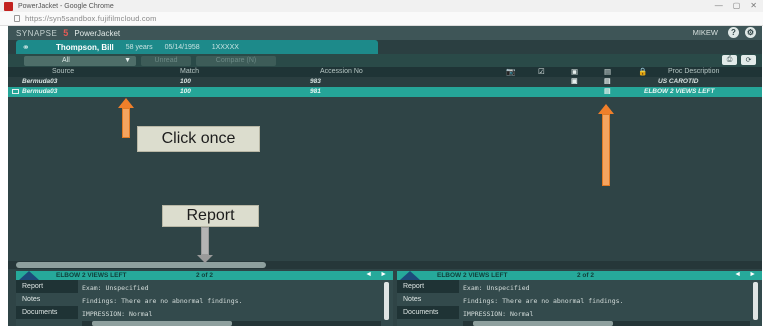 The height and width of the screenshot is (326, 763). I want to click on brand-logo-icon: 5, so click(66, 33).